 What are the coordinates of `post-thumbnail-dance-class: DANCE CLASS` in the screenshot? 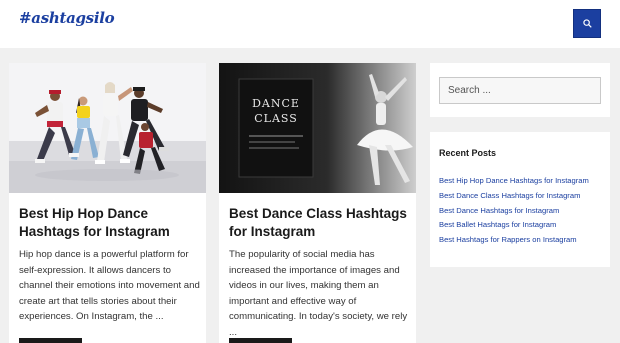 It's located at (317, 128).